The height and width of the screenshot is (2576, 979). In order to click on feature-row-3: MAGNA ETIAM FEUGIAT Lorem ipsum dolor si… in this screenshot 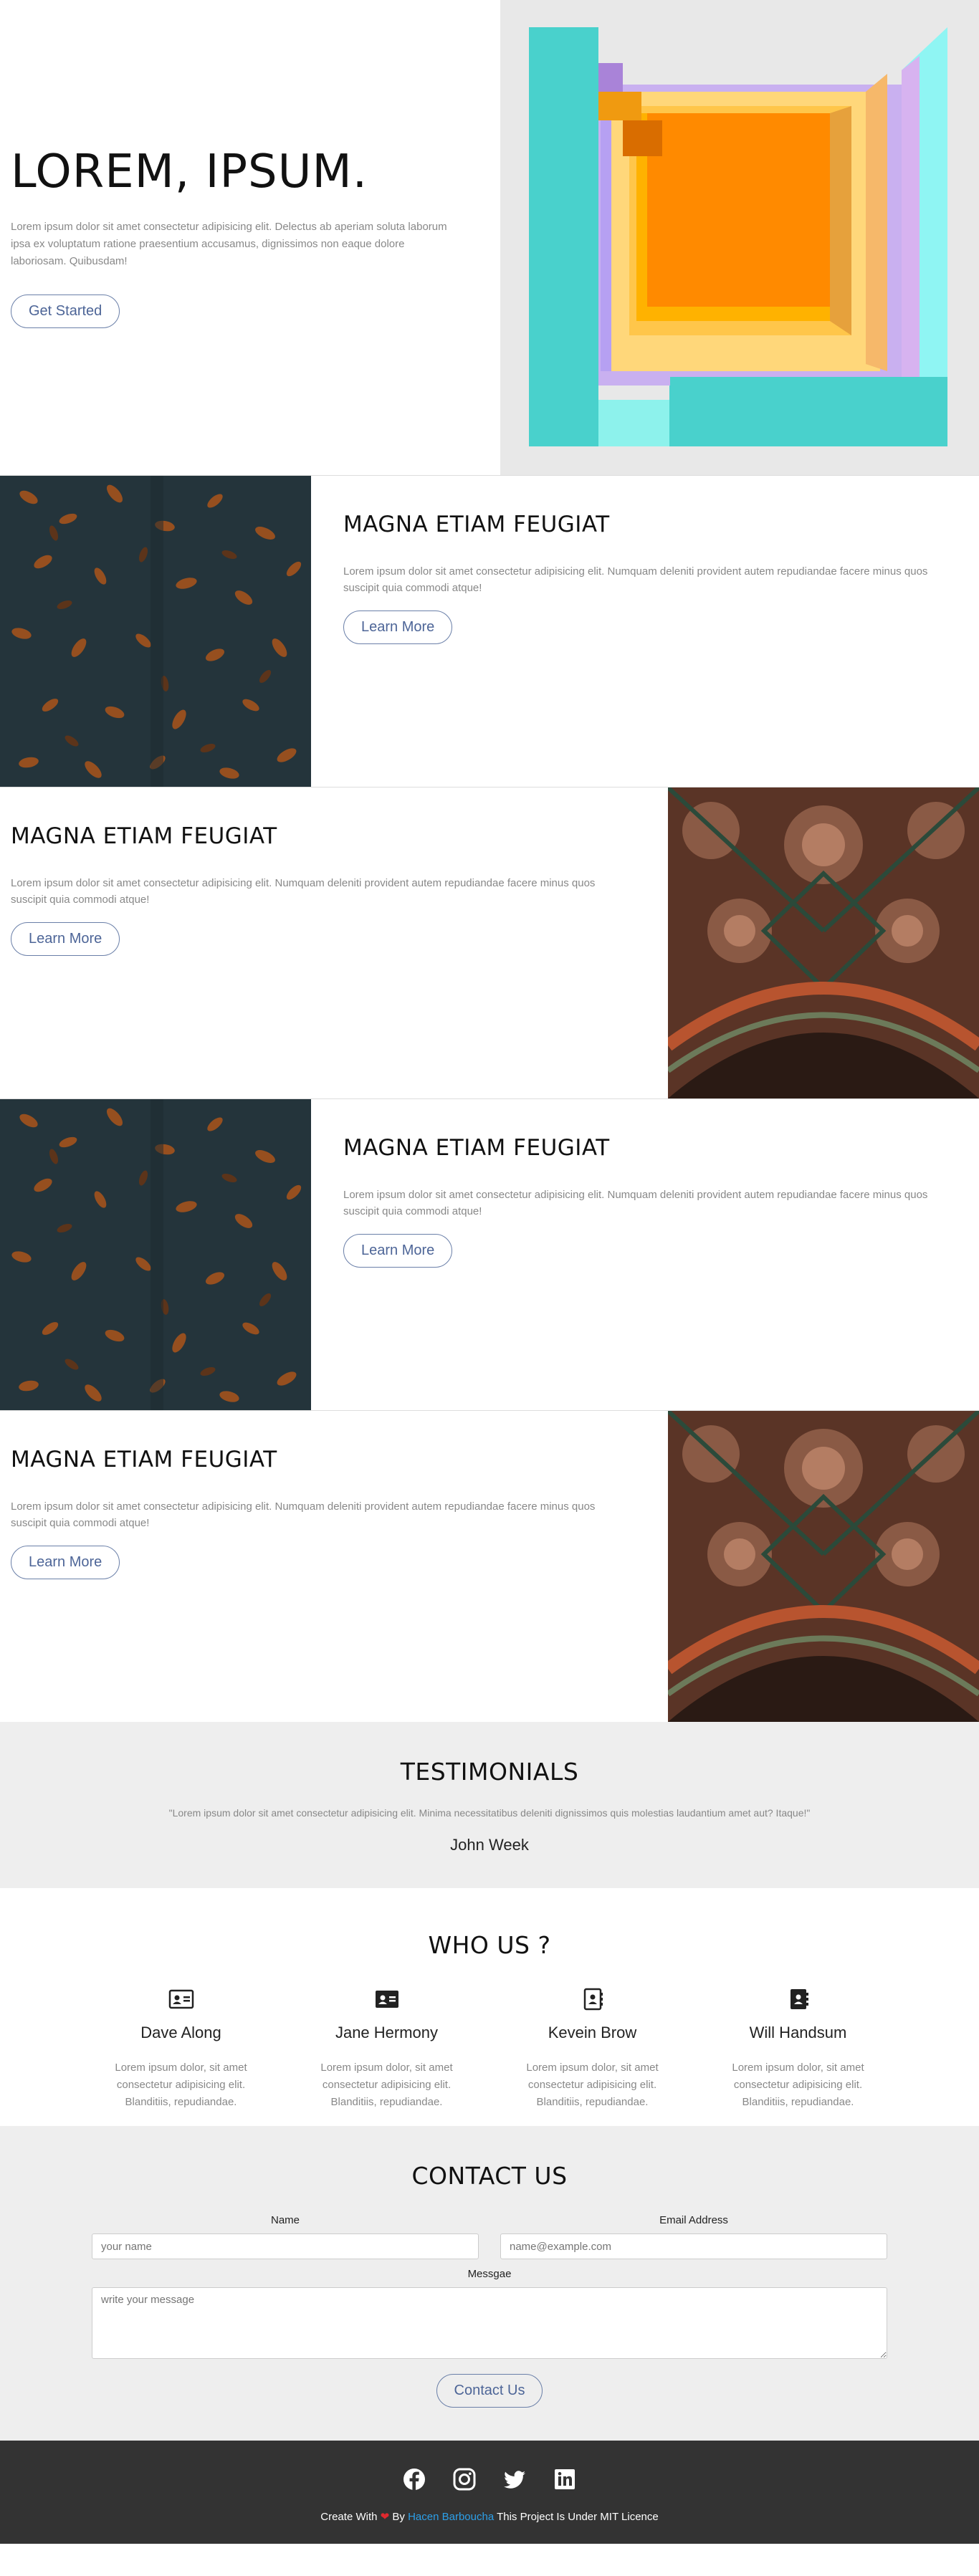, I will do `click(489, 1254)`.